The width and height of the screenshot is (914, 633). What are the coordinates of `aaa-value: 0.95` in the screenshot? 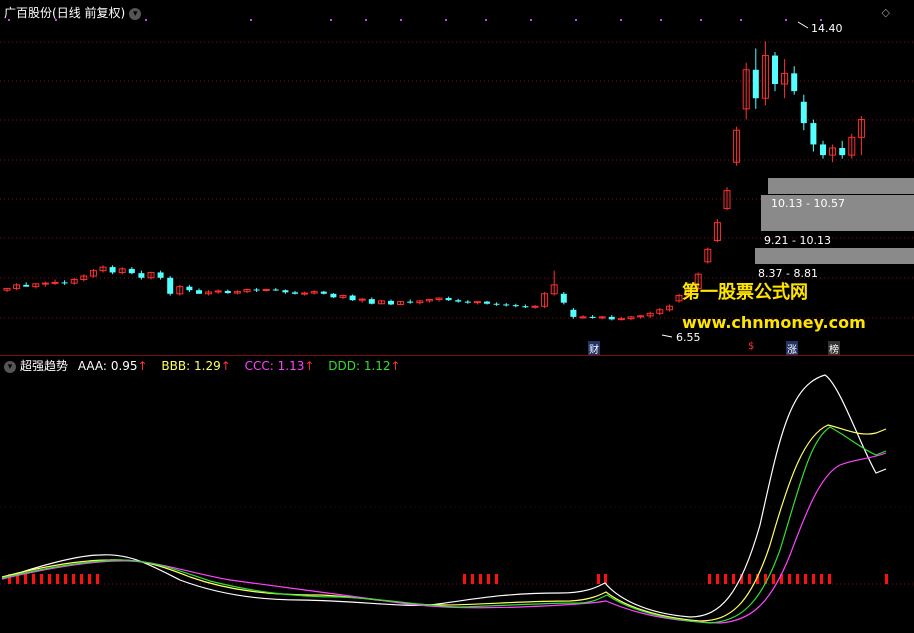 It's located at (124, 366).